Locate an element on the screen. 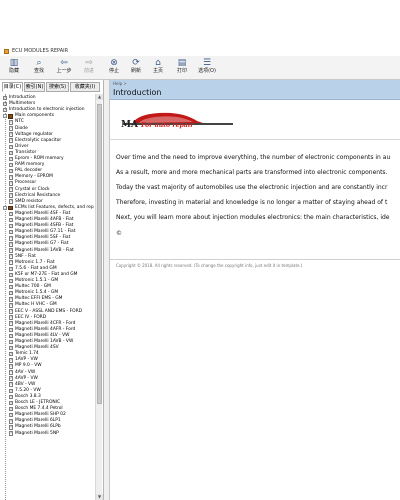 The image size is (400, 500). book-icon is located at coordinates (10, 208).